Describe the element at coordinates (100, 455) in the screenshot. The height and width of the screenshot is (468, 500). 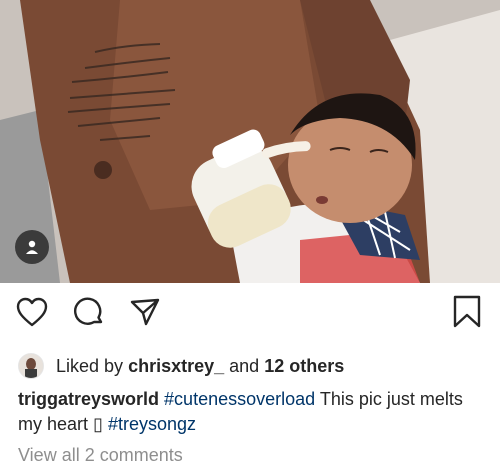
I see `view-all-comments-link: View all 2 comments` at that location.